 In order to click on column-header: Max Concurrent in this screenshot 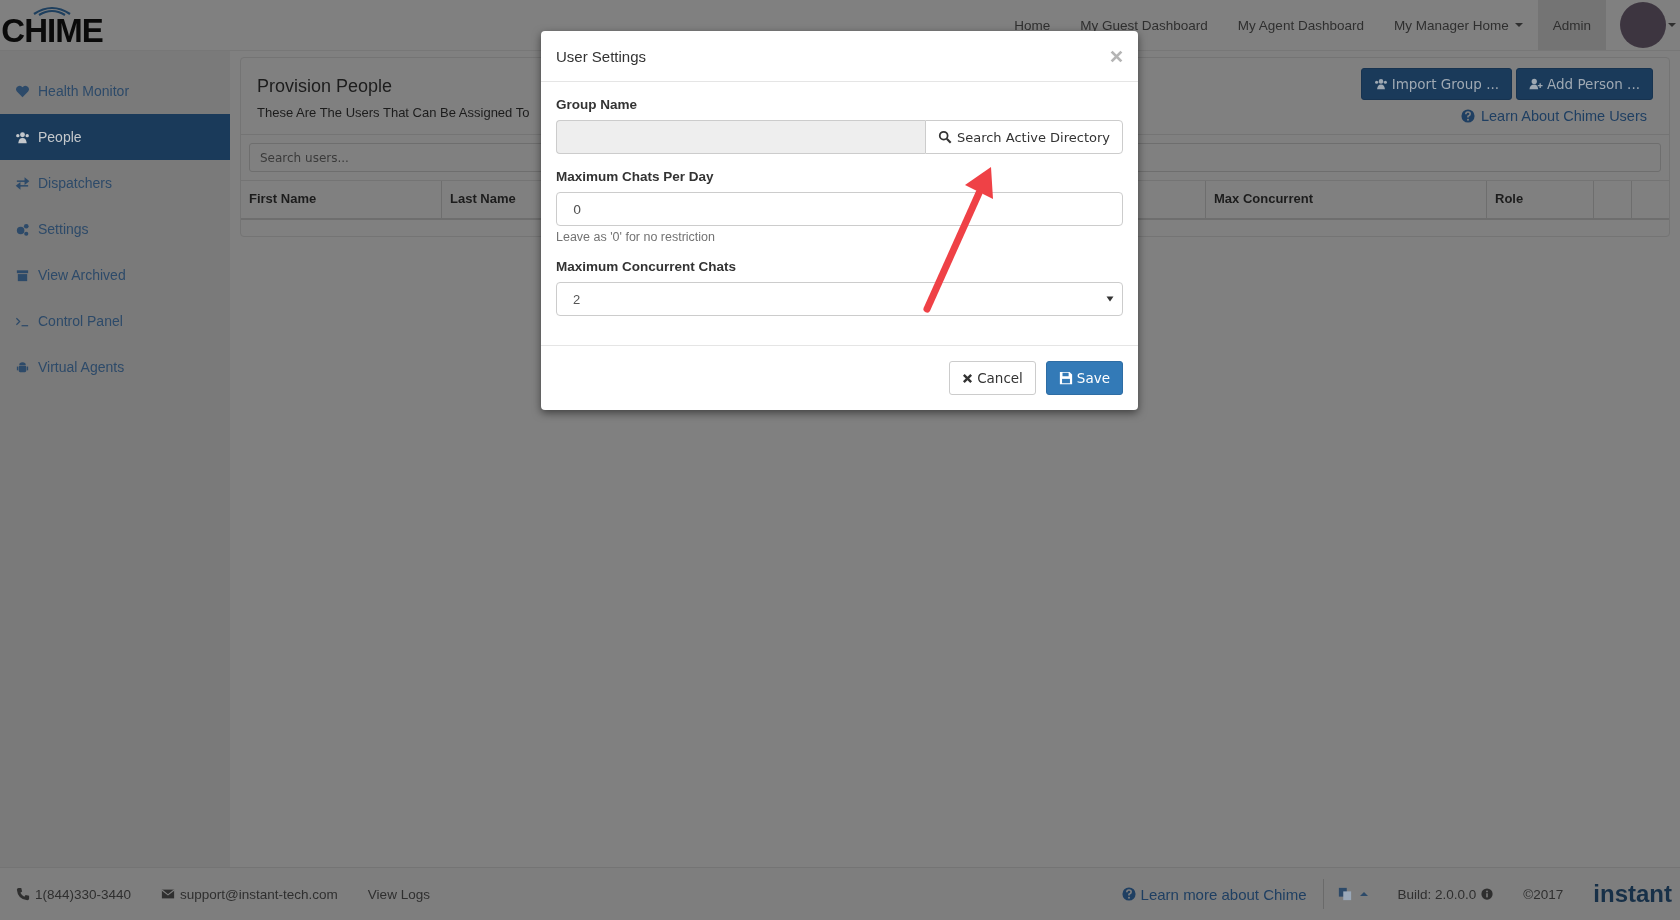, I will do `click(1346, 199)`.